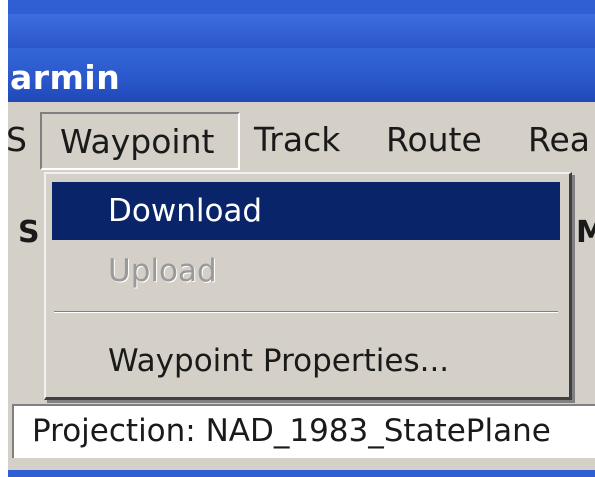 The width and height of the screenshot is (595, 477). Describe the element at coordinates (306, 211) in the screenshot. I see `menu-item-download: Download` at that location.